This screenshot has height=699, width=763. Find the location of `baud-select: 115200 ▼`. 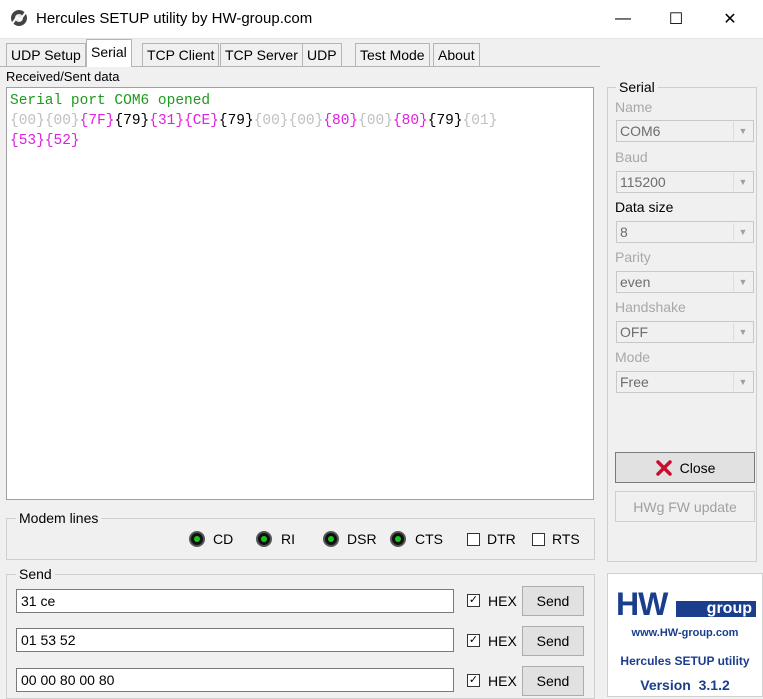

baud-select: 115200 ▼ is located at coordinates (685, 182).